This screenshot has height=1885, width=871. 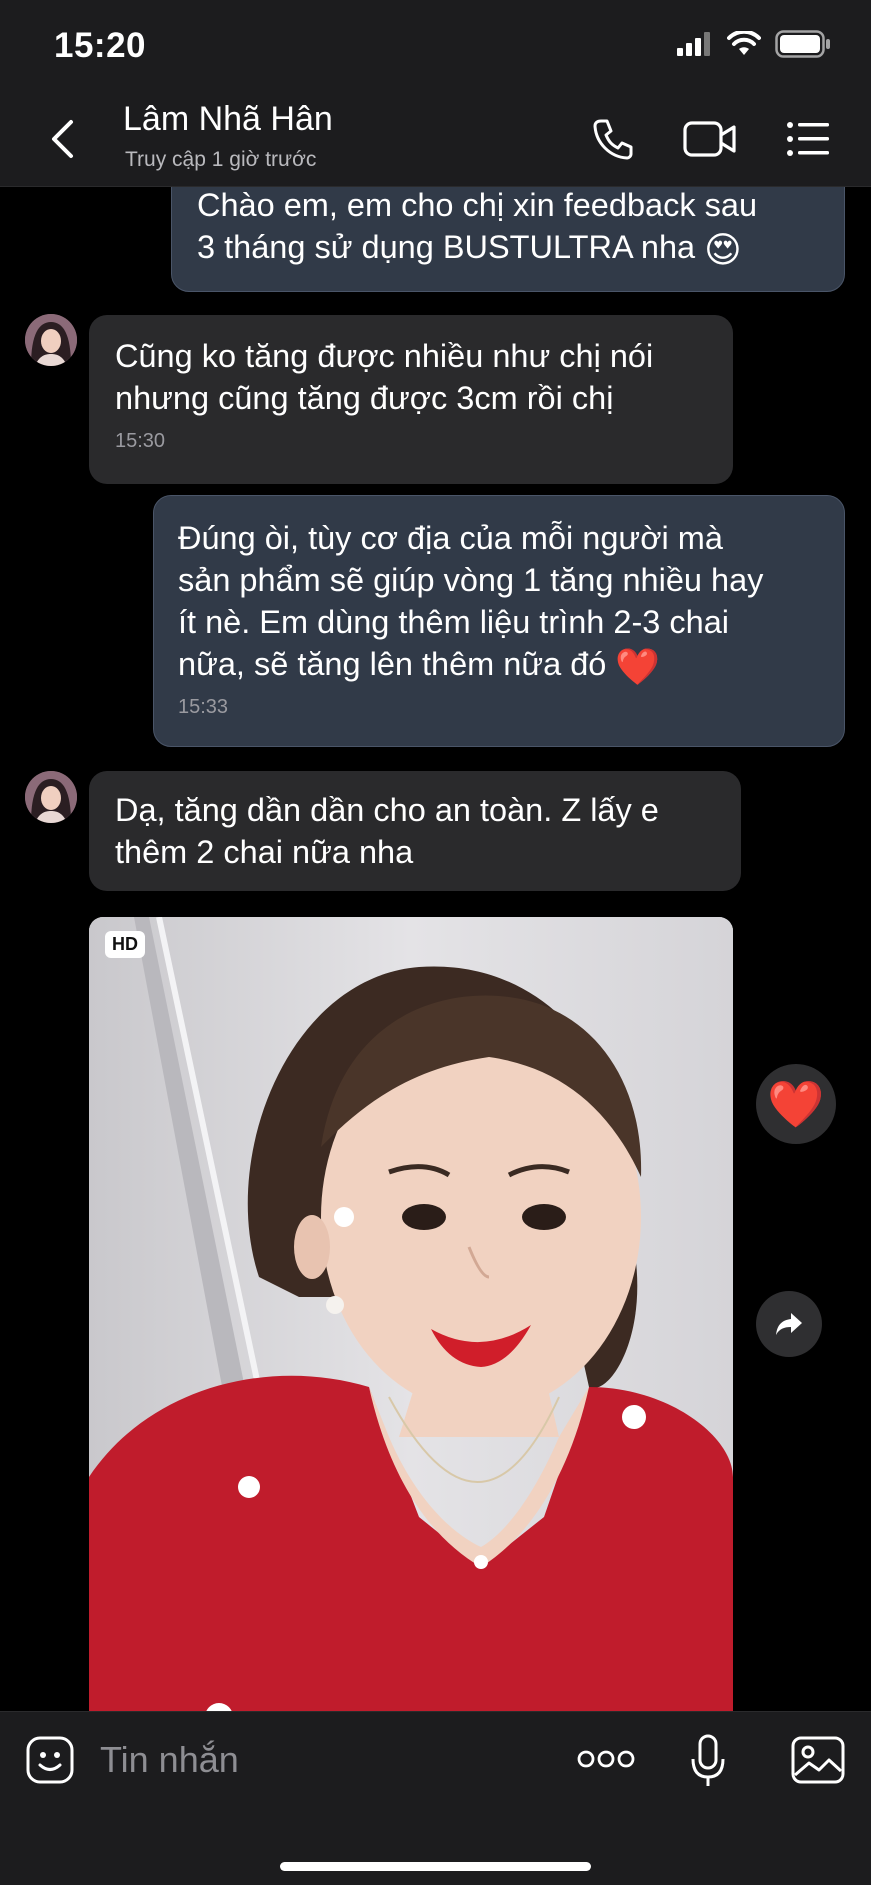 I want to click on heart-eyes-emoji: 😍, so click(x=723, y=249).